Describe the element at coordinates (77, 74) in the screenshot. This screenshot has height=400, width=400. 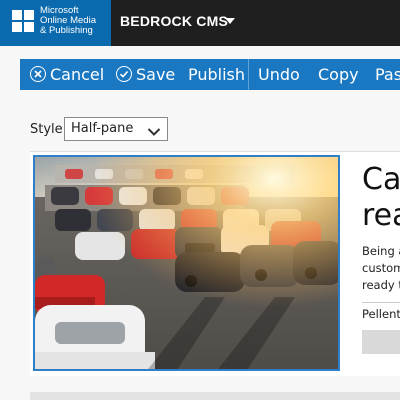
I see `cancel-label: Cancel` at that location.